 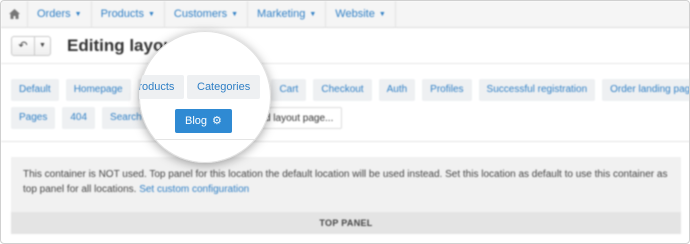 What do you see at coordinates (162, 87) in the screenshot?
I see `magnified-tab-products: Products` at bounding box center [162, 87].